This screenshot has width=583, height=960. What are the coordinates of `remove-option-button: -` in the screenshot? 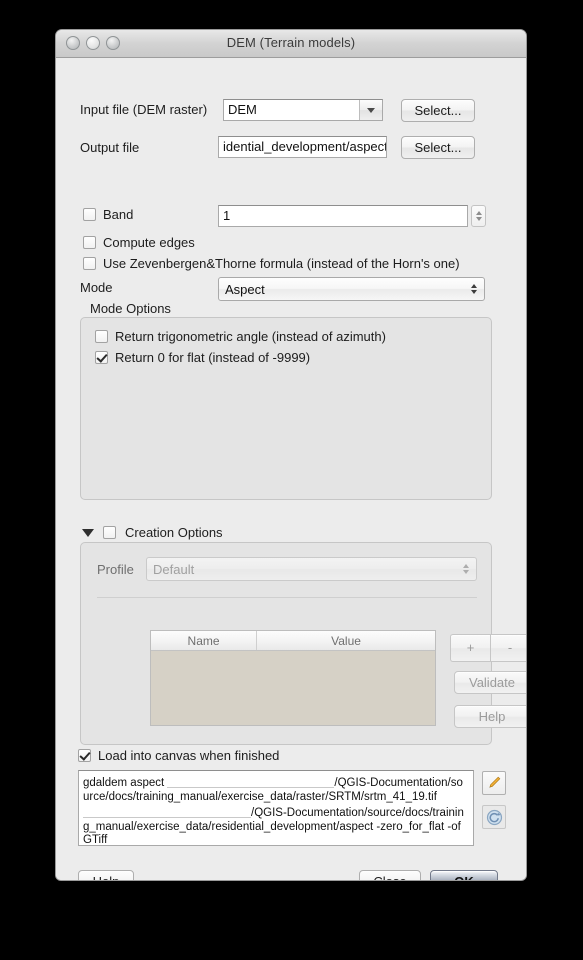 It's located at (508, 648).